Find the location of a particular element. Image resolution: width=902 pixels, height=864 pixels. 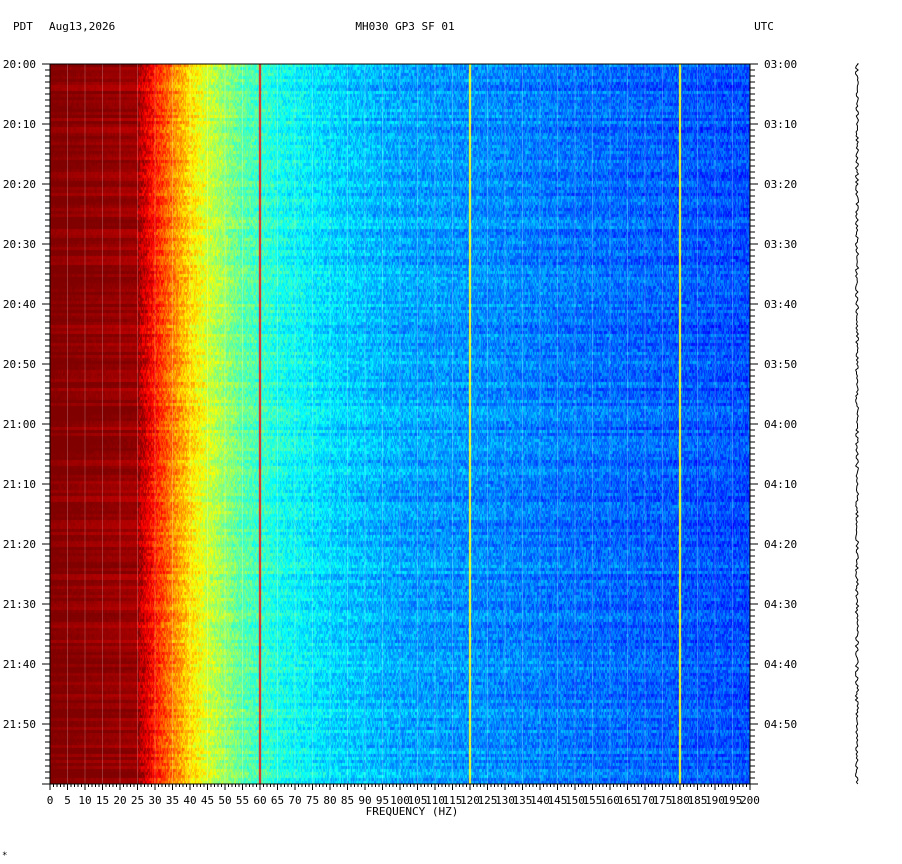

left-time-label: 21:10 is located at coordinates (19, 484).